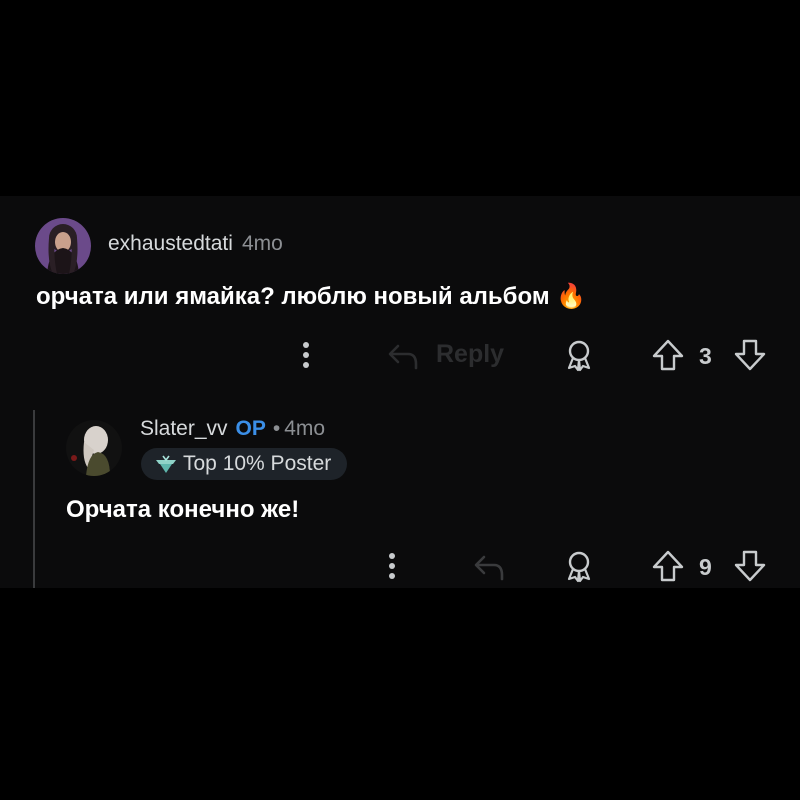  Describe the element at coordinates (705, 356) in the screenshot. I see `vote-count: 3` at that location.